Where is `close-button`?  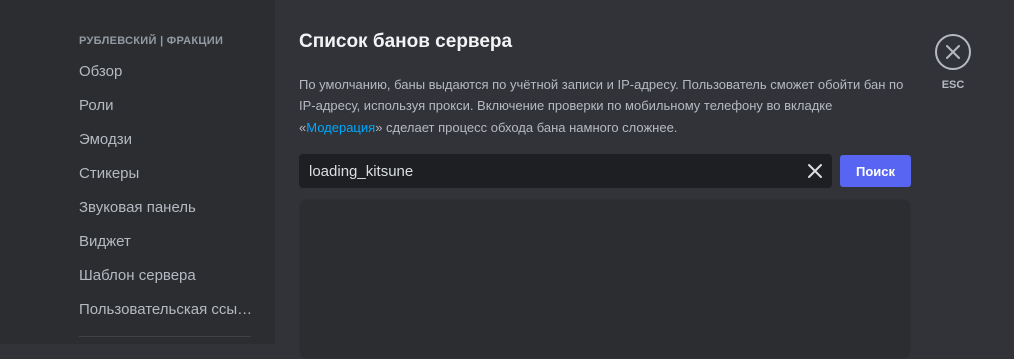 close-button is located at coordinates (953, 52).